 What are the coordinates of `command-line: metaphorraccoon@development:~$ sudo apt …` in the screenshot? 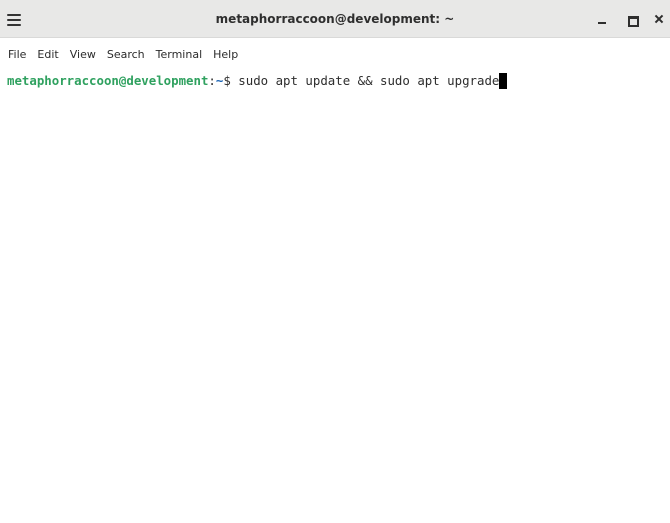 It's located at (257, 81).